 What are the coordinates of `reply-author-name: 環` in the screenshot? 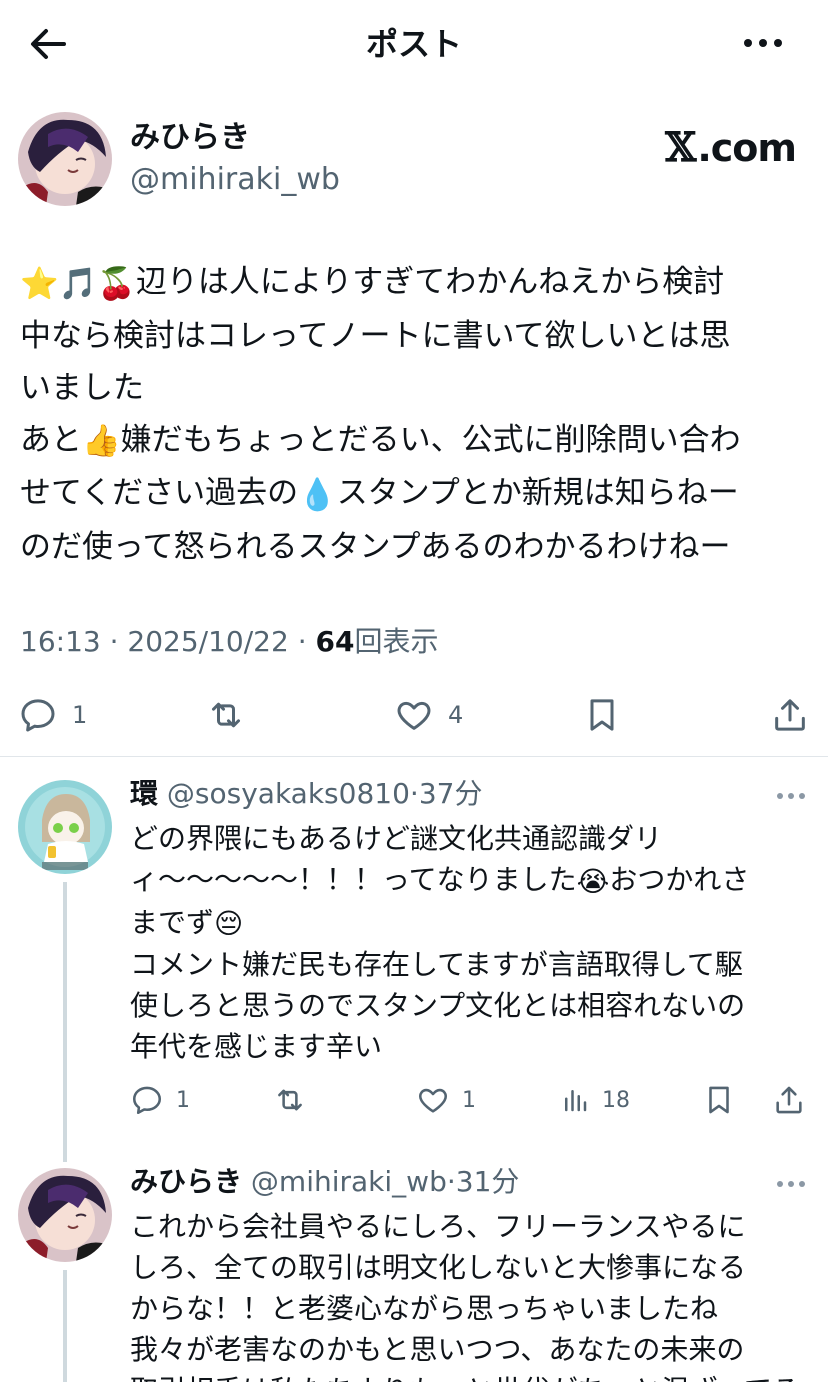 It's located at (144, 793).